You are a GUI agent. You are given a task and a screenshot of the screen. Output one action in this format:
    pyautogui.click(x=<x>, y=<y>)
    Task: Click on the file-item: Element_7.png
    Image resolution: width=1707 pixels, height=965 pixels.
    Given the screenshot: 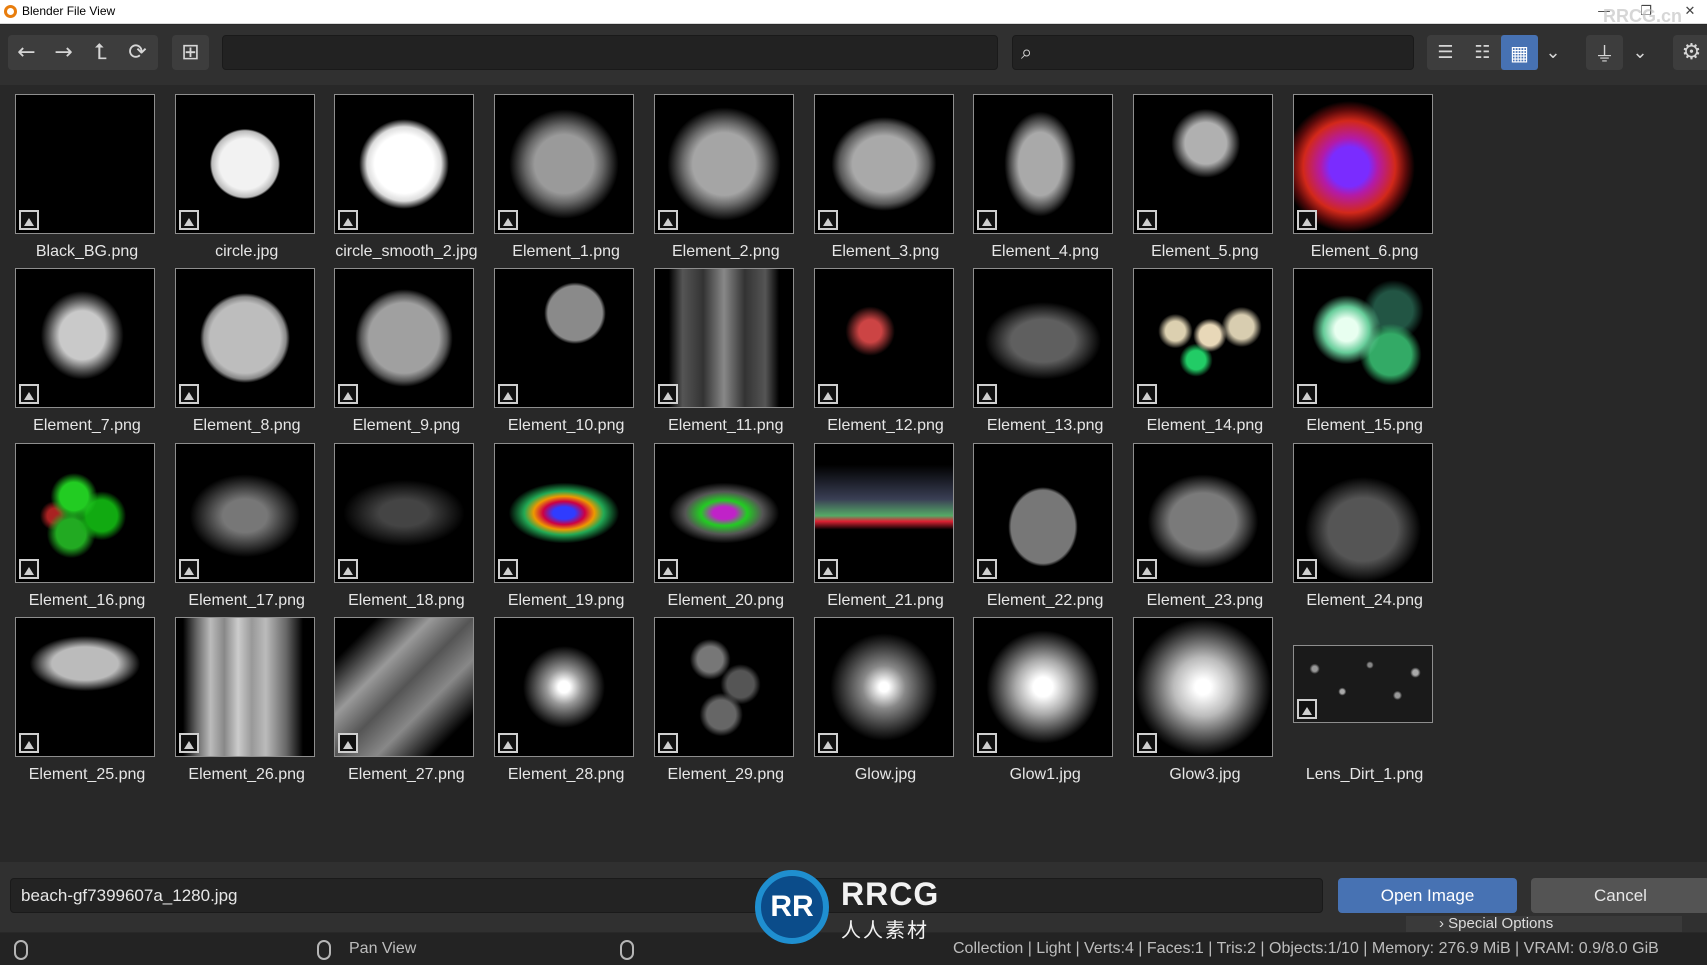 What is the action you would take?
    pyautogui.click(x=88, y=346)
    